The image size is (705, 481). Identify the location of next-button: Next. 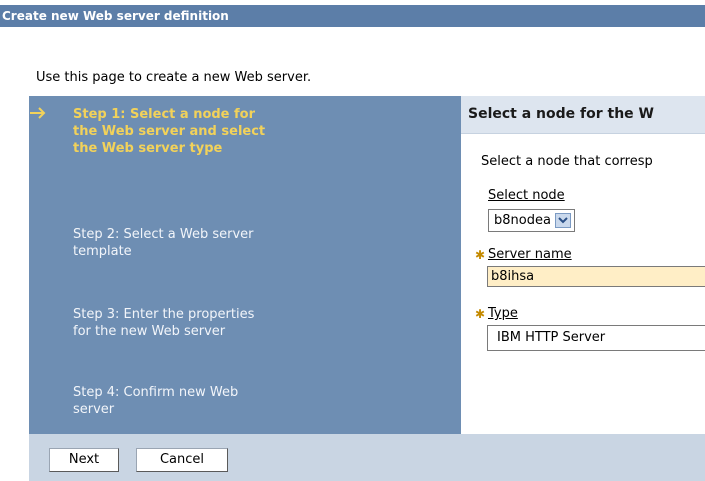
(84, 460).